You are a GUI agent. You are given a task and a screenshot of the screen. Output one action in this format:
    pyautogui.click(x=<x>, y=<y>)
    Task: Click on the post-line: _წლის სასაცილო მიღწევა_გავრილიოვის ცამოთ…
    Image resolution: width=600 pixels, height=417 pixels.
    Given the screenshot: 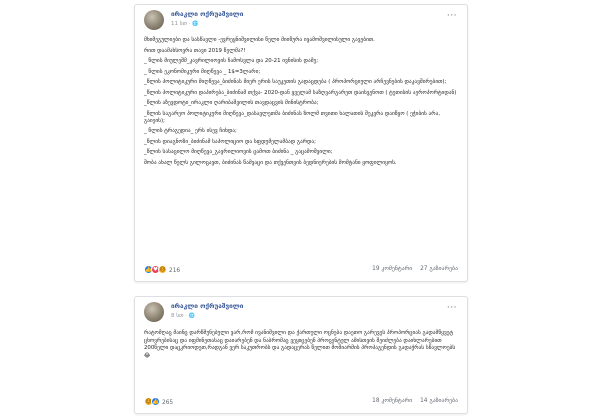 What is the action you would take?
    pyautogui.click(x=238, y=152)
    